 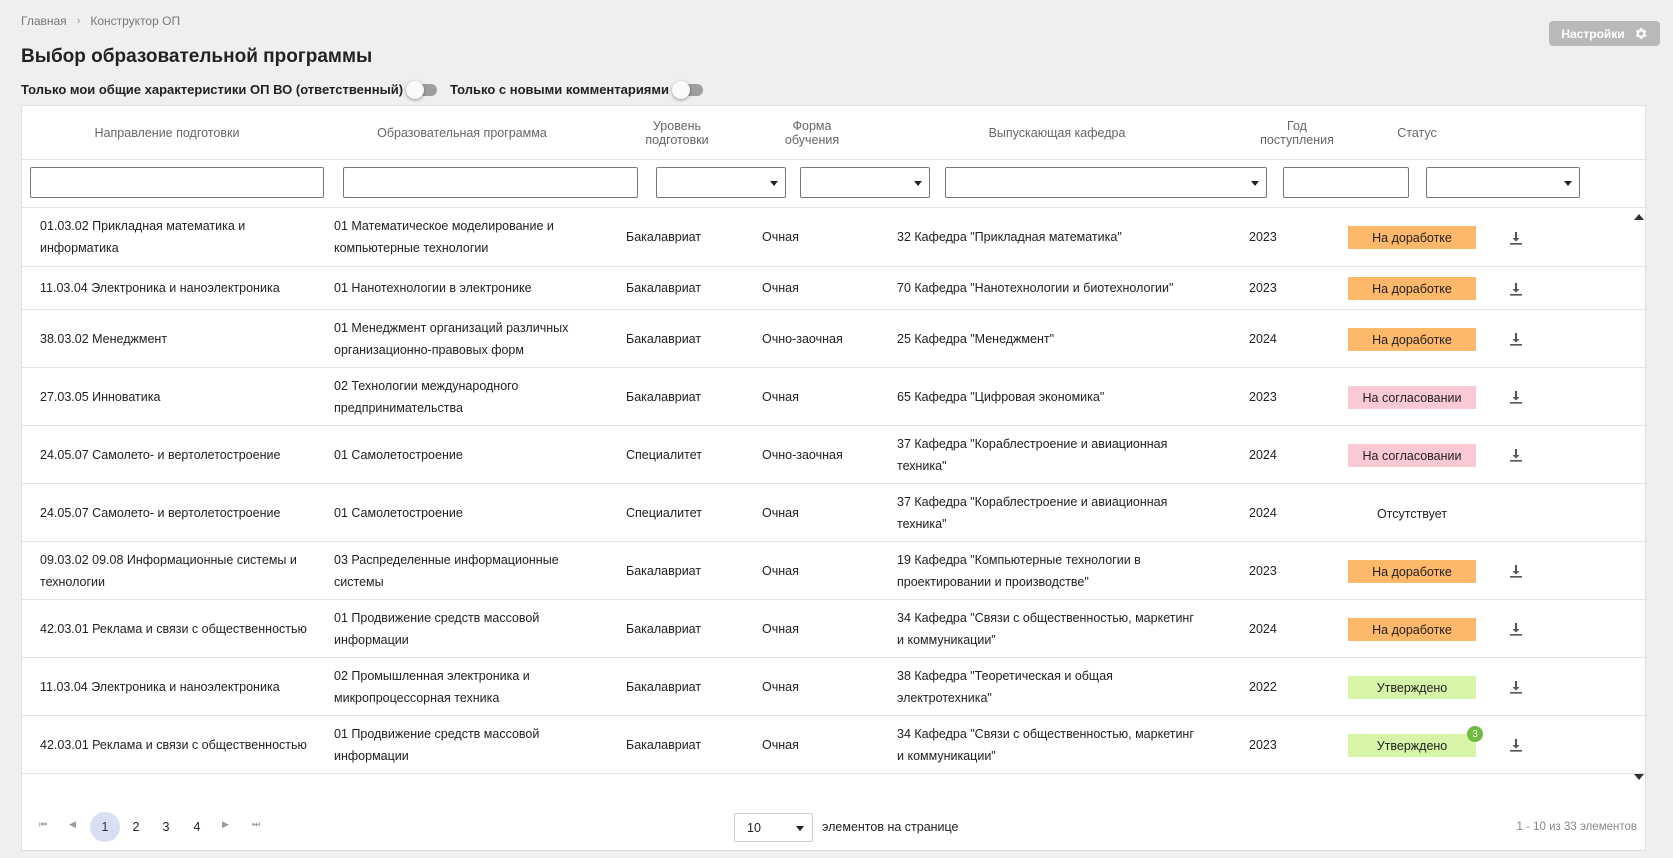 I want to click on status-badge: Утверждено 3, so click(x=1415, y=741).